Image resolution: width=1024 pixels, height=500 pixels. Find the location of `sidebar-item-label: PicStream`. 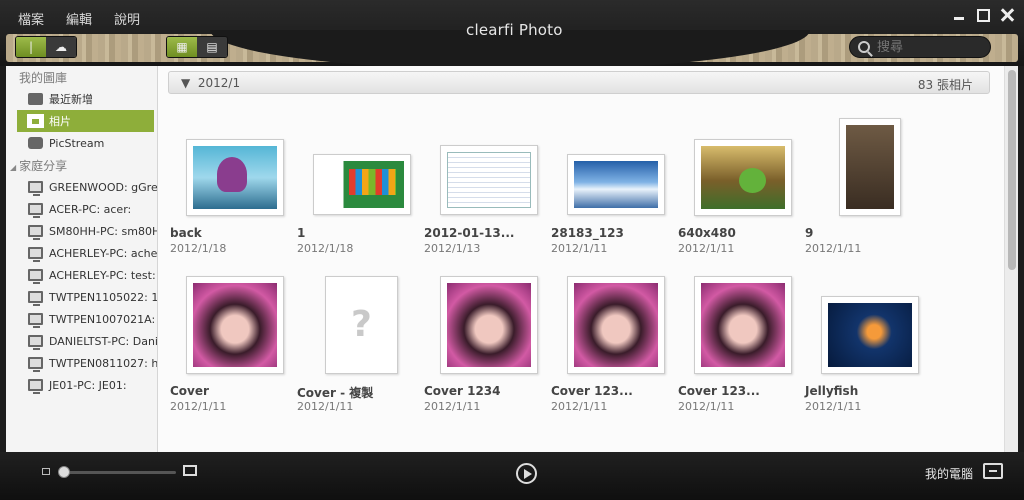

sidebar-item-label: PicStream is located at coordinates (77, 143).